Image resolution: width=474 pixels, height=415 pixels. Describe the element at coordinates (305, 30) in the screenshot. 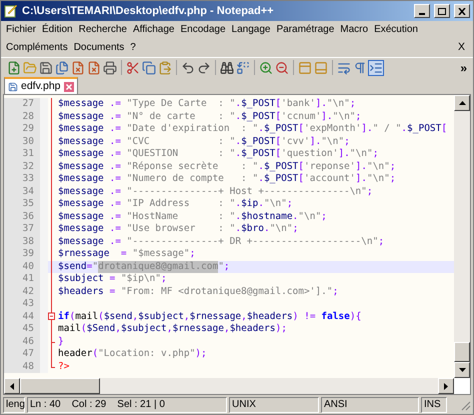

I see `menu-item: Paramétrage` at that location.